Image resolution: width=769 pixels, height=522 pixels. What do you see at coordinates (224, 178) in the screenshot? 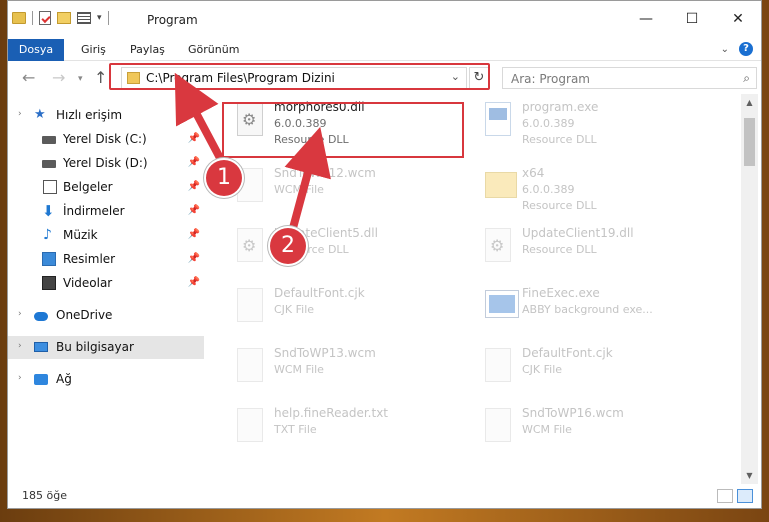
I see `step-badge-1: 1` at bounding box center [224, 178].